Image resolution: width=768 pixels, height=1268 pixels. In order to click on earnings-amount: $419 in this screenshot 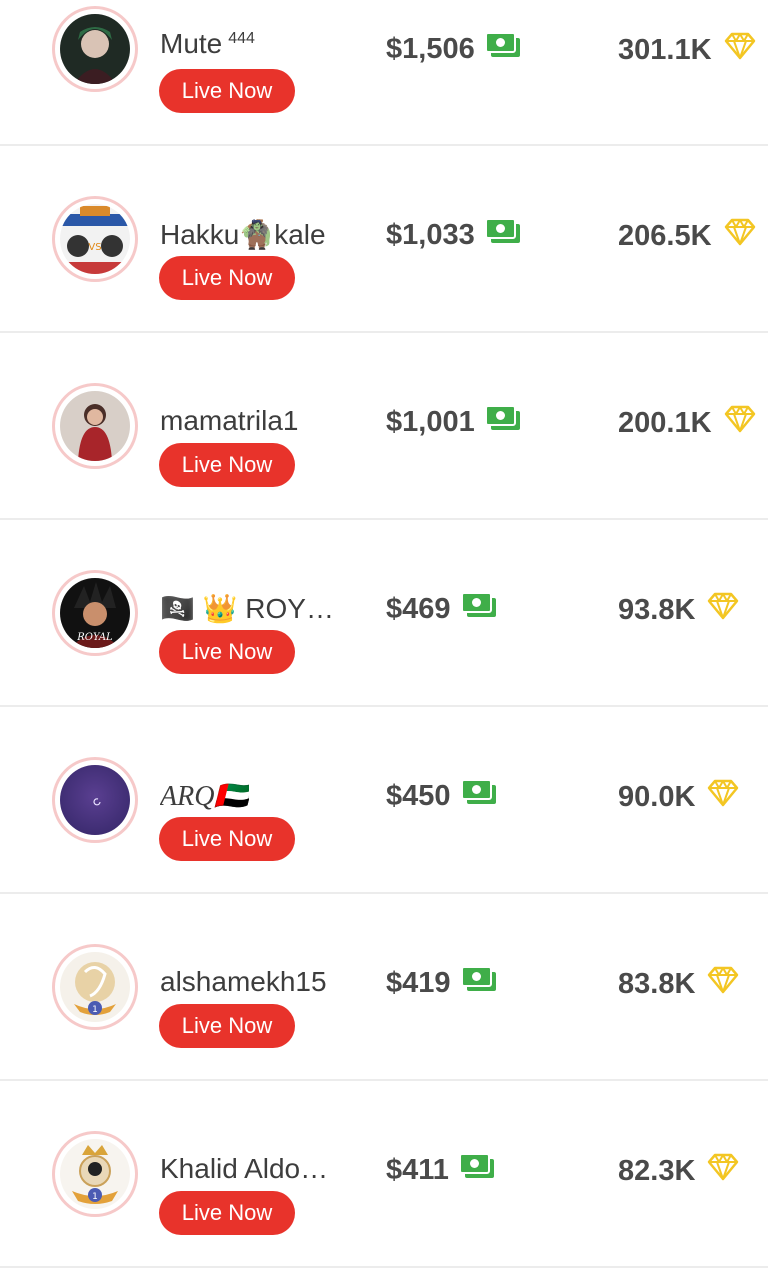, I will do `click(418, 982)`.